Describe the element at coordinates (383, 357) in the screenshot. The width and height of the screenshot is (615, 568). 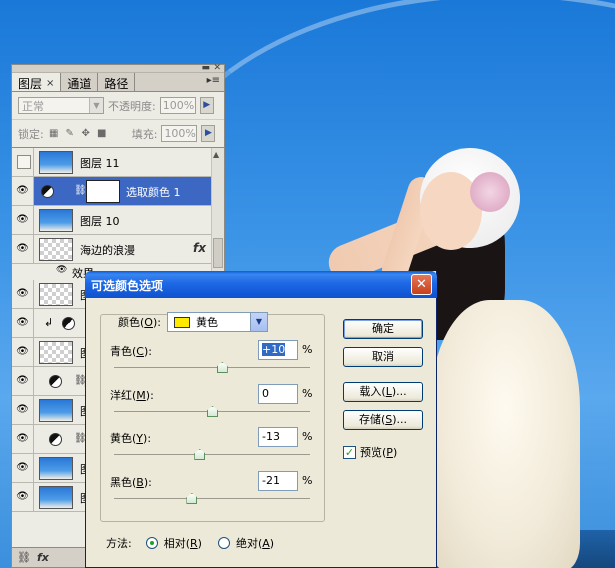
I see `cancel-button: 取消` at that location.